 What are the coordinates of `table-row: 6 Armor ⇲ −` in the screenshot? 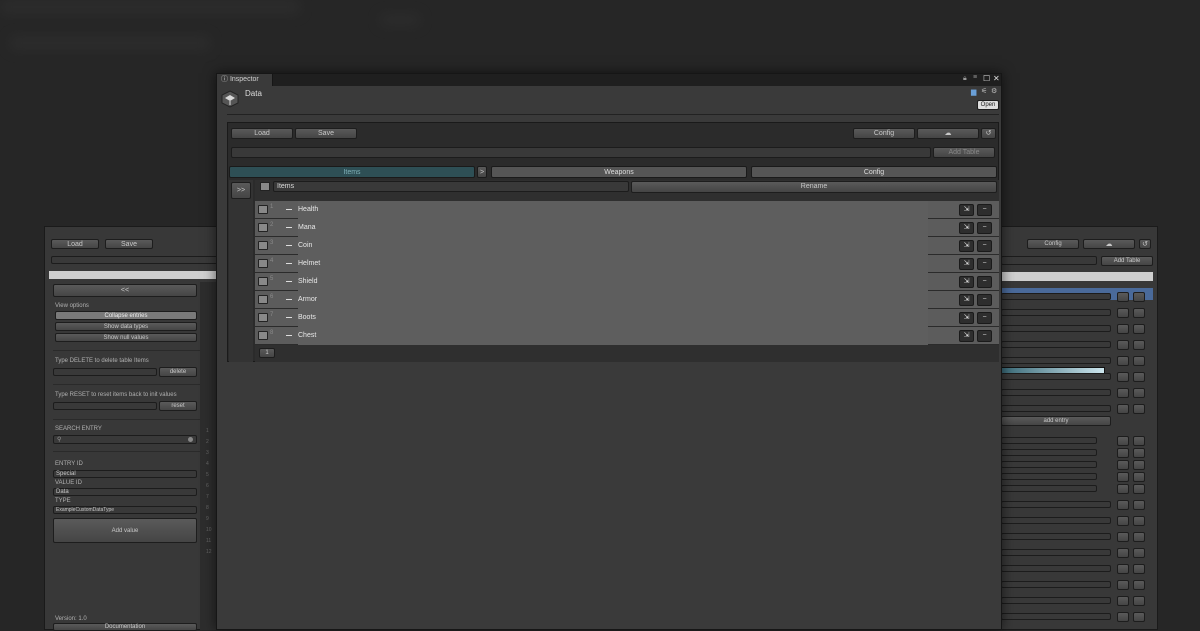 It's located at (627, 300).